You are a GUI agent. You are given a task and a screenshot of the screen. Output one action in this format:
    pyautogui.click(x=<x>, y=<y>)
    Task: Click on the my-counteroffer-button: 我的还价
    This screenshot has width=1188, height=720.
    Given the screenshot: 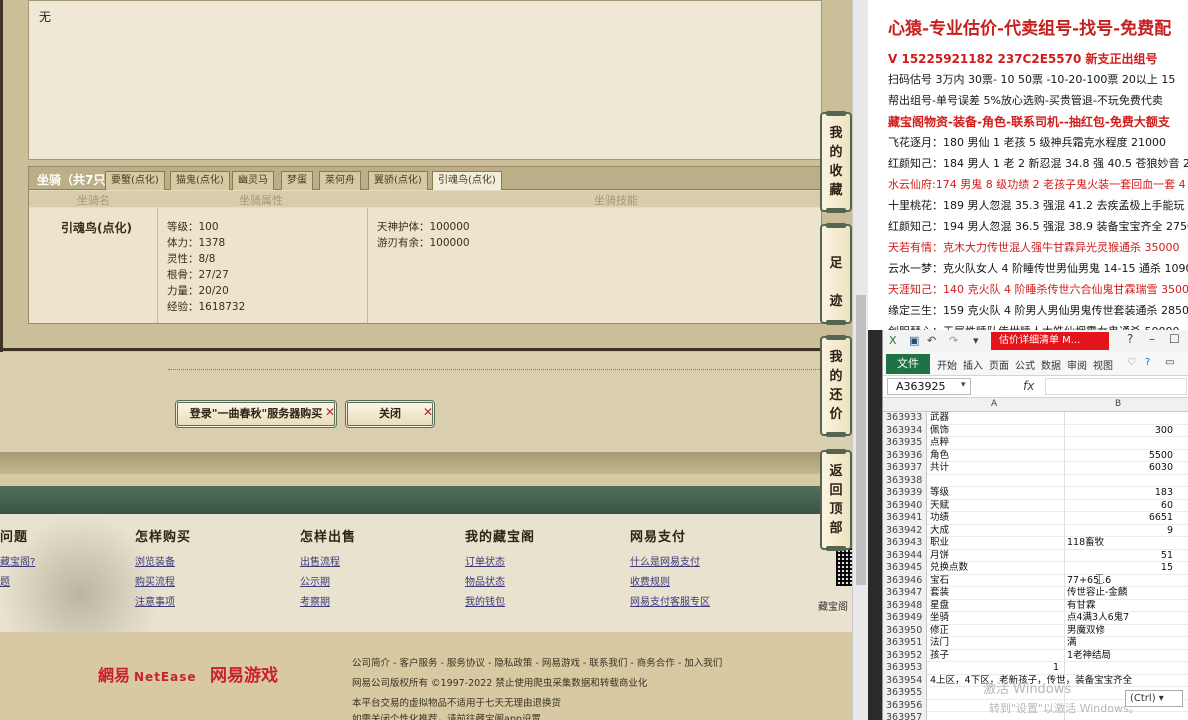 What is the action you would take?
    pyautogui.click(x=836, y=386)
    